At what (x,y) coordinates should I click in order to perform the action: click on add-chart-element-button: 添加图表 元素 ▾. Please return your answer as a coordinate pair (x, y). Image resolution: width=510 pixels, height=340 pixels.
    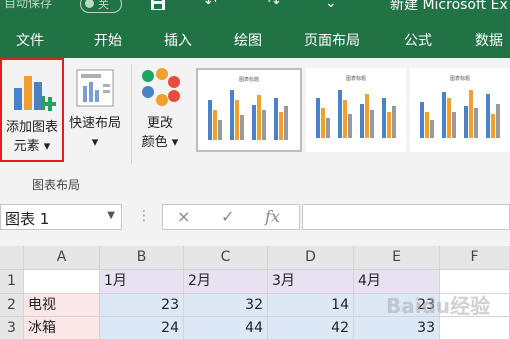
    Looking at the image, I should click on (32, 110).